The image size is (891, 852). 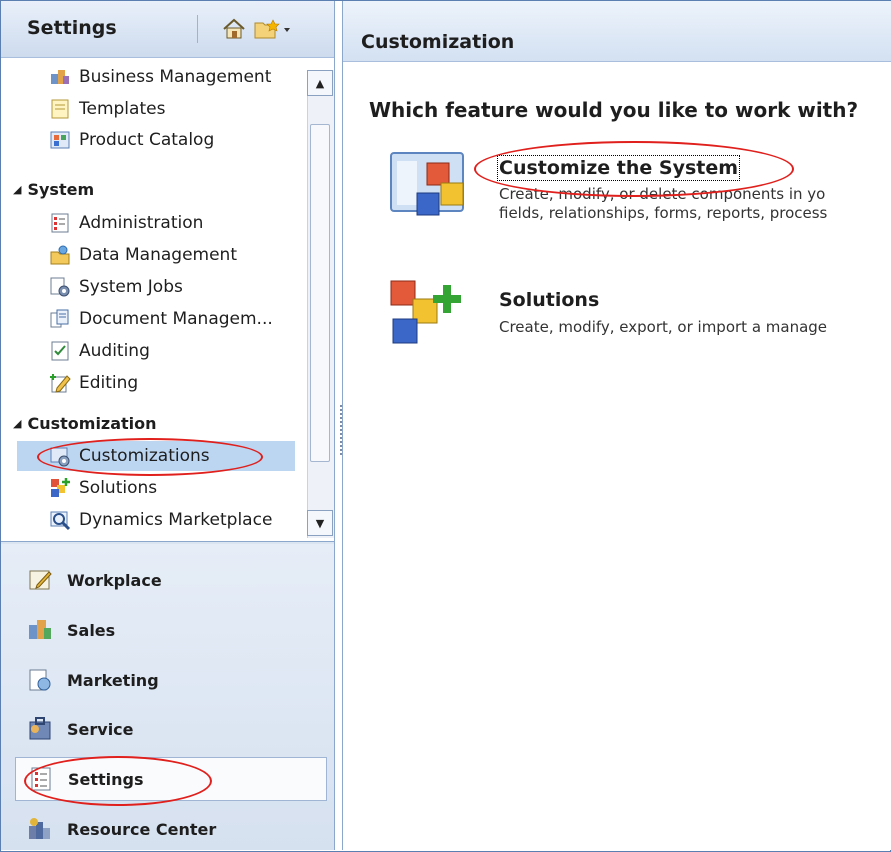 What do you see at coordinates (92, 423) in the screenshot?
I see `group-label: Customization` at bounding box center [92, 423].